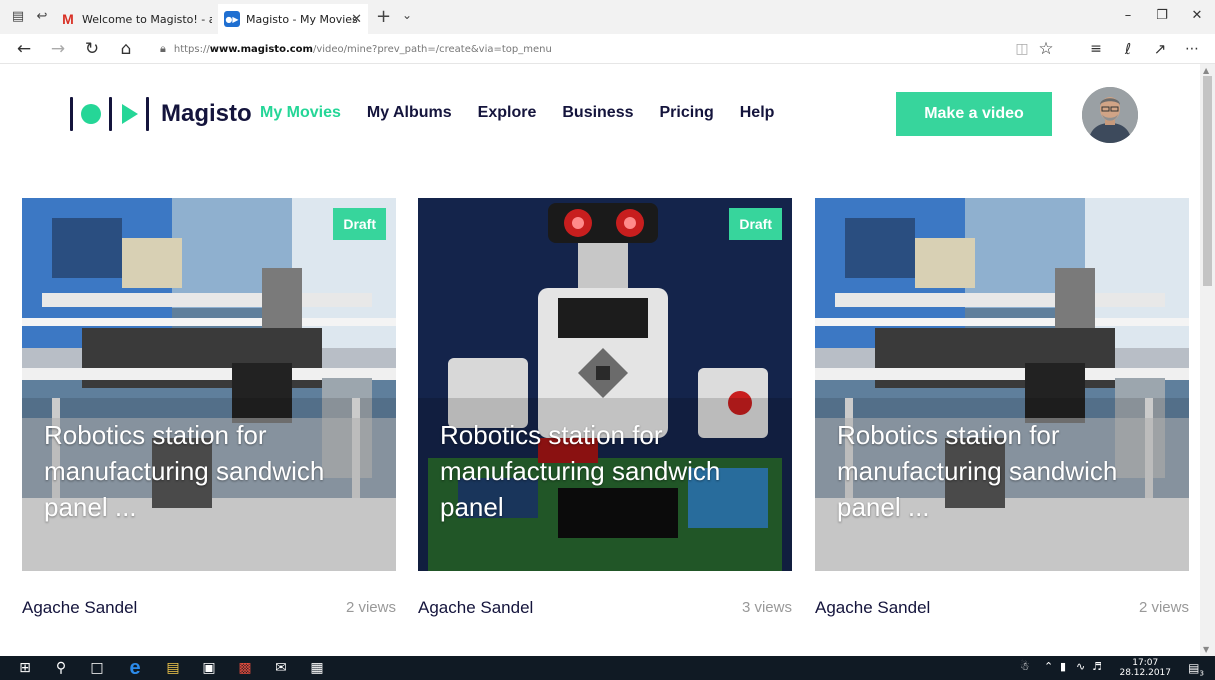 The image size is (1215, 680). What do you see at coordinates (302, 19) in the screenshot?
I see `tab-title: Magisto - My Movies` at bounding box center [302, 19].